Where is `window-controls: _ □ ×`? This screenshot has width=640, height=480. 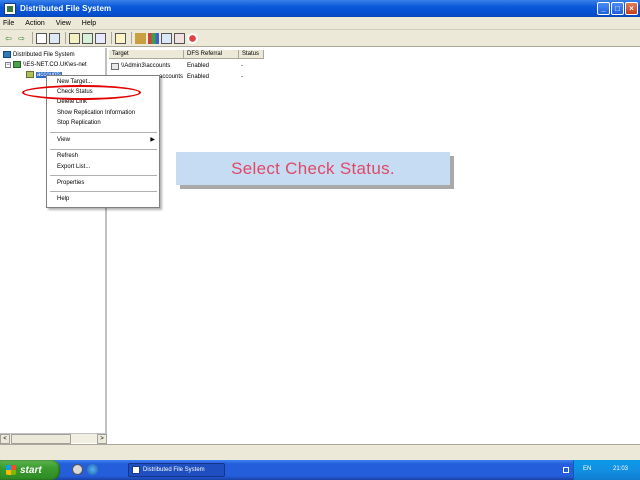 window-controls: _ □ × is located at coordinates (617, 8).